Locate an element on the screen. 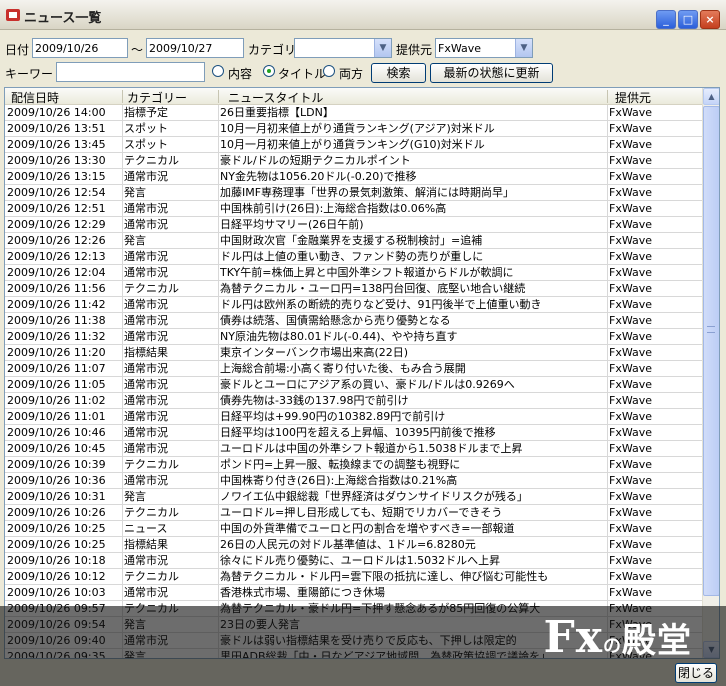  table-row: 2009/10/26 14:00 指標予定 26日重要指標【LDN】 FxWave is located at coordinates (354, 113).